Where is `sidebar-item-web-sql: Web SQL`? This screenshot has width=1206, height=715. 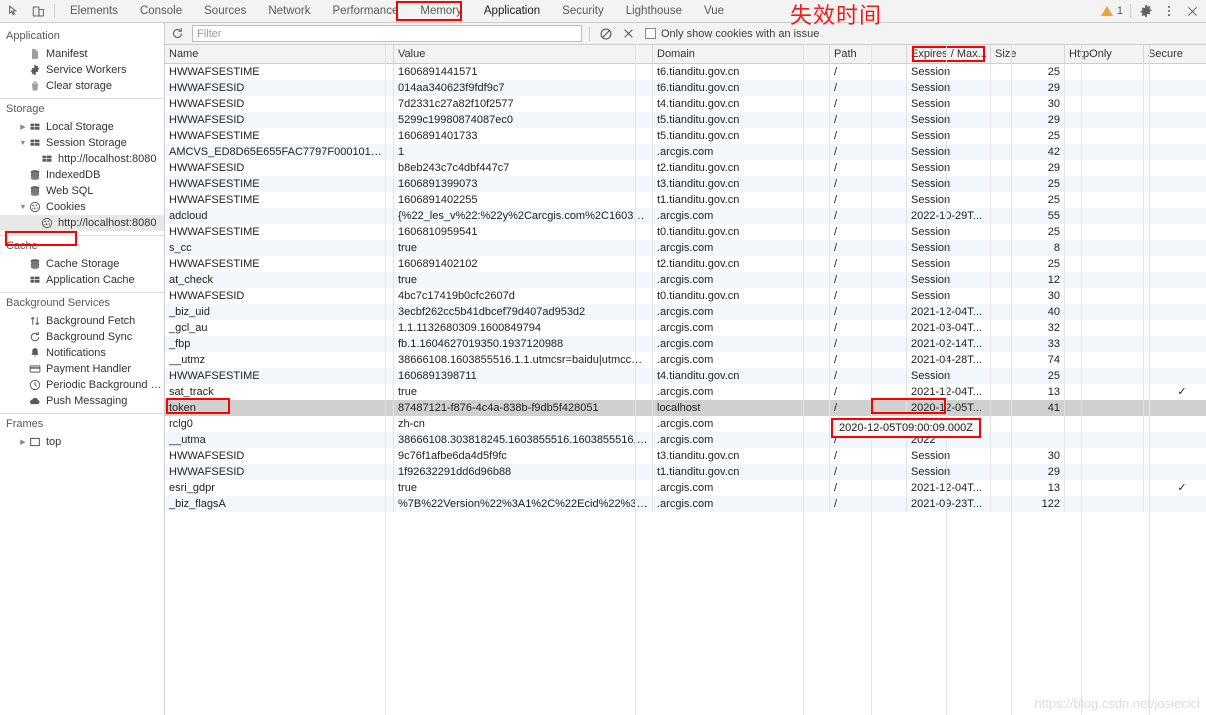
sidebar-item-web-sql: Web SQL is located at coordinates (82, 191).